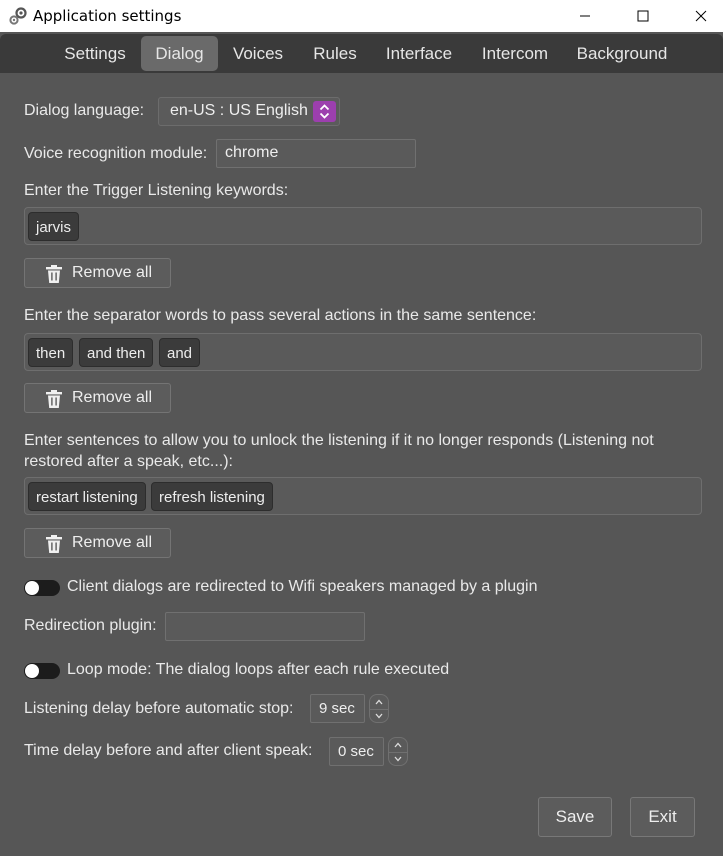  Describe the element at coordinates (212, 496) in the screenshot. I see `tag-chip: refresh listening` at that location.